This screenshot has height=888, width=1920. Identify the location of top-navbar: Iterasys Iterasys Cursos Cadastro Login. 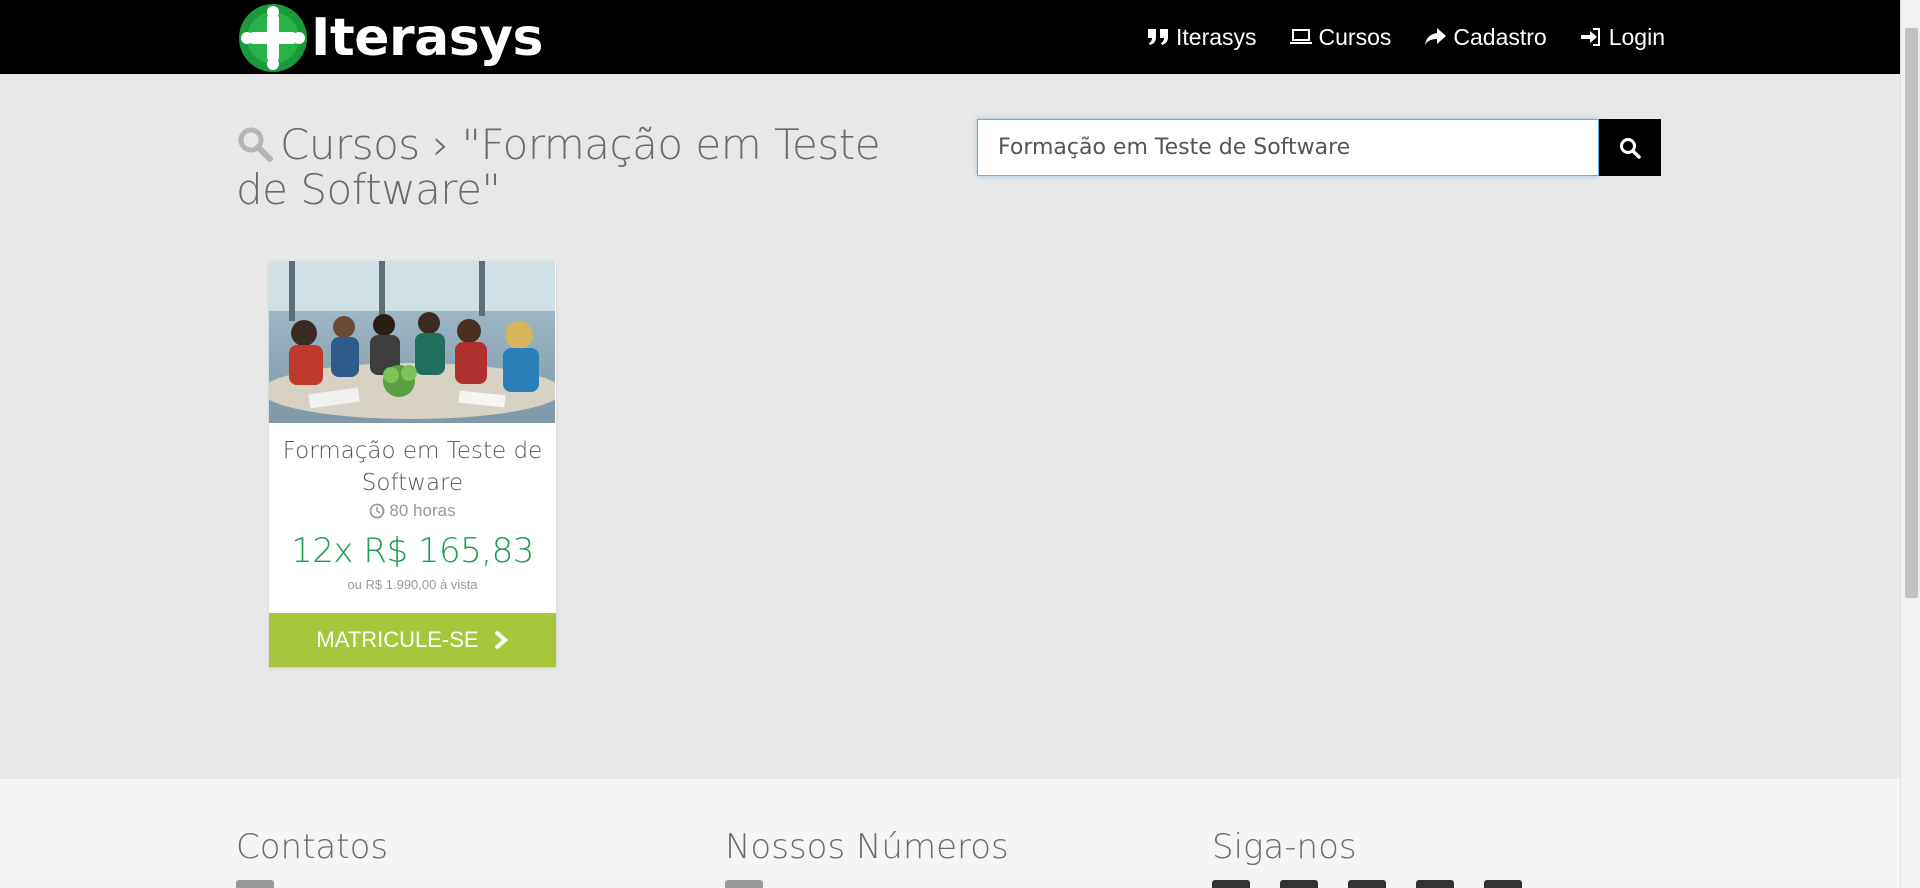
(950, 37).